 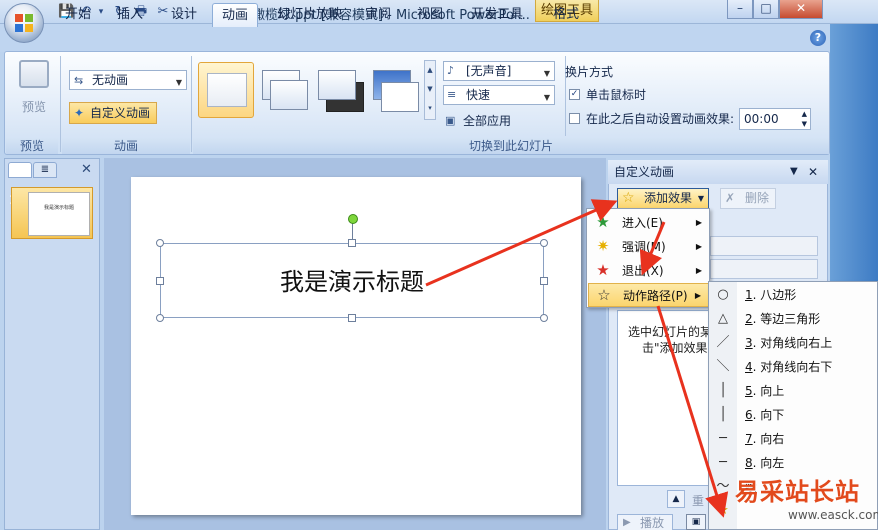 I want to click on help-icon: ?, so click(x=818, y=38).